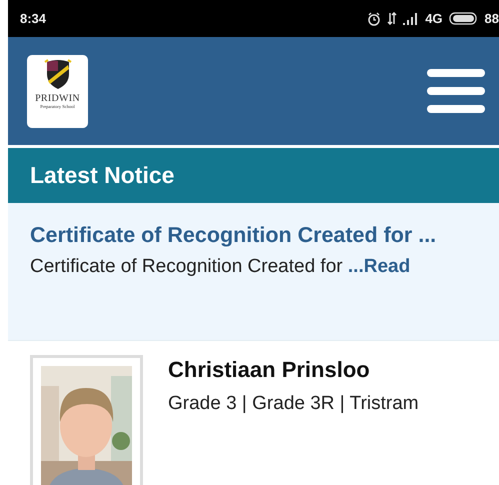 Image resolution: width=499 pixels, height=485 pixels. Describe the element at coordinates (491, 18) in the screenshot. I see `battery-percent: 88` at that location.